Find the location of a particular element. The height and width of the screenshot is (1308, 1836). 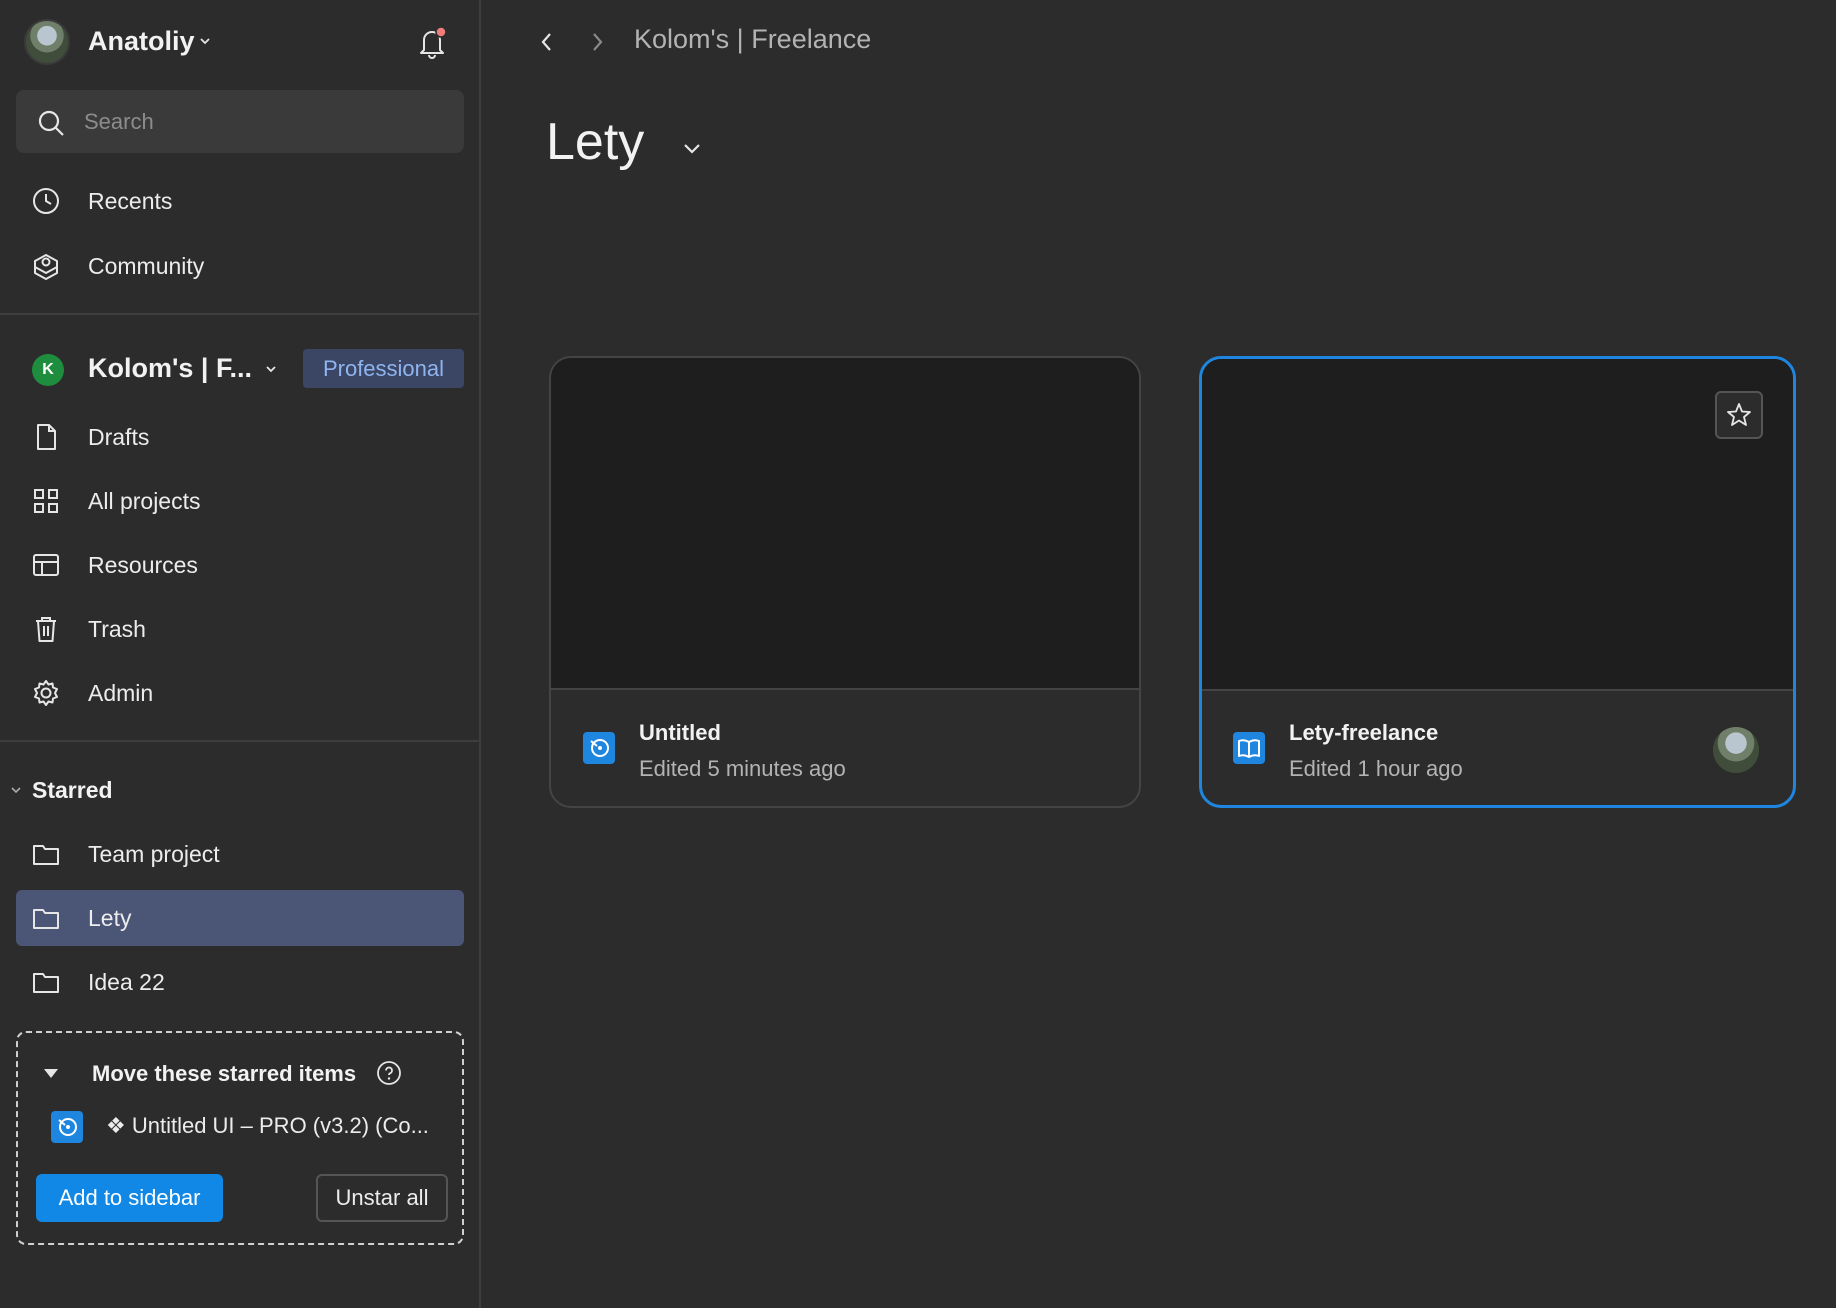

plan-badge: Professional is located at coordinates (383, 368).